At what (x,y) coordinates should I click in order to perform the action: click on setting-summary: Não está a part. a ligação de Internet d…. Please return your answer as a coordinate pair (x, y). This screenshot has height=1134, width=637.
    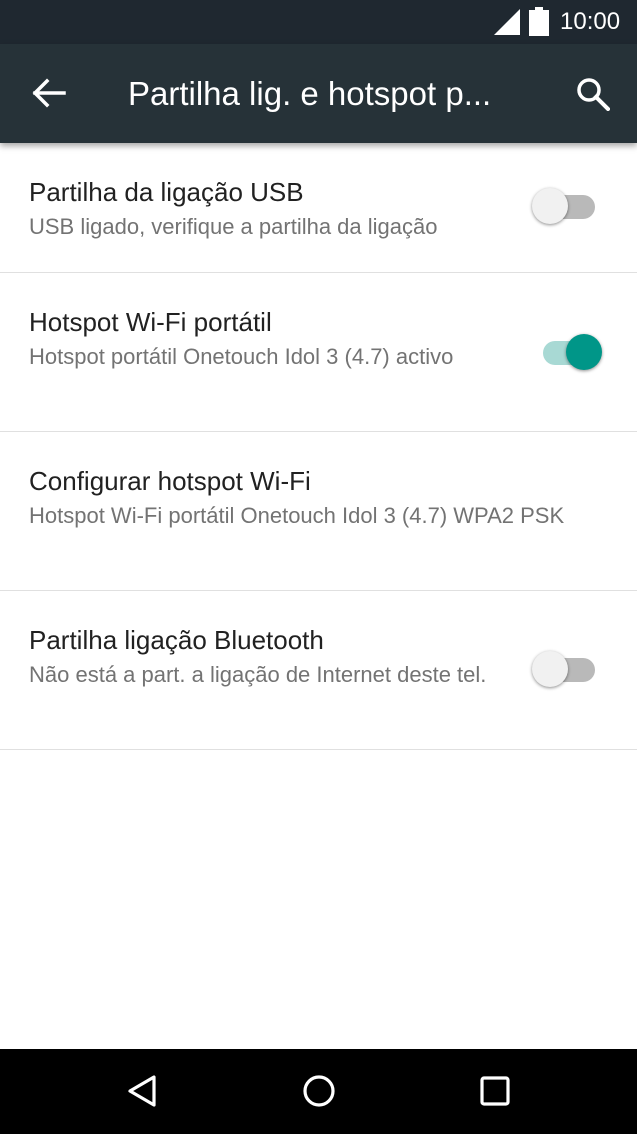
    Looking at the image, I should click on (258, 674).